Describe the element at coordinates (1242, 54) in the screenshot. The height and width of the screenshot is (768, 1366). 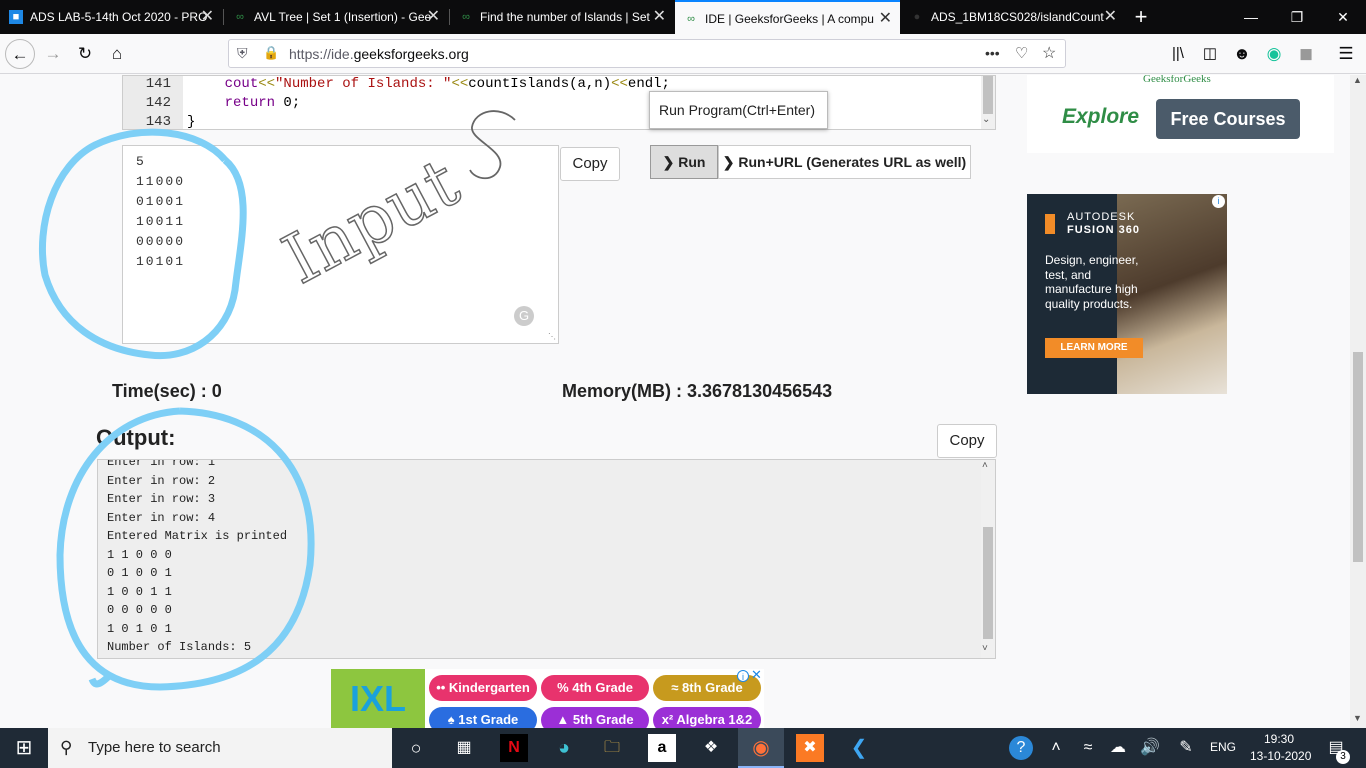
I see `account-icon: ☻` at that location.